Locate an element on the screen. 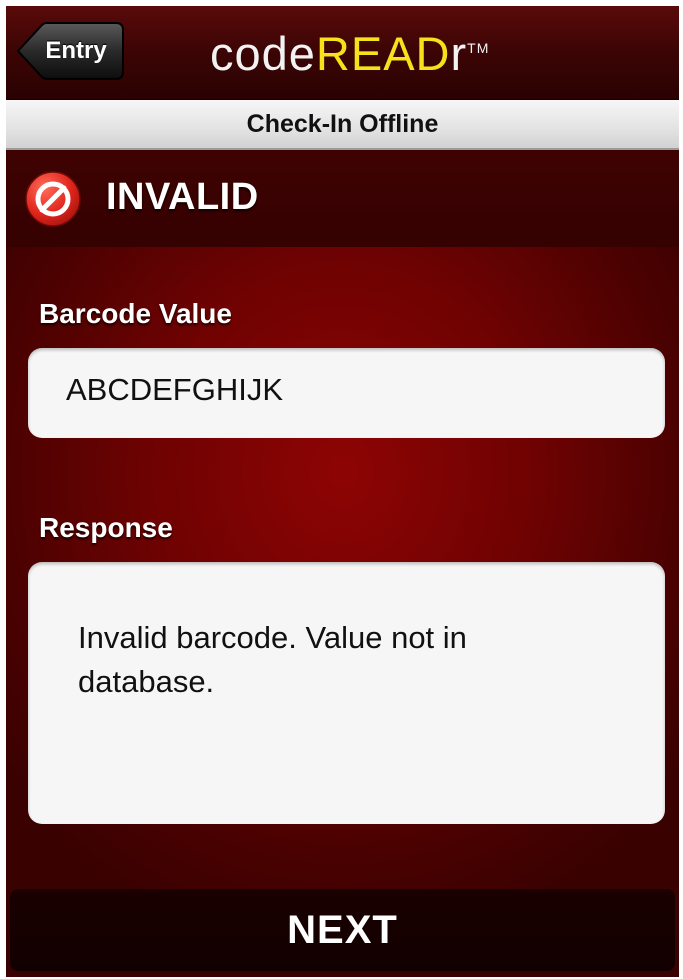  back-button: Entry is located at coordinates (70, 51).